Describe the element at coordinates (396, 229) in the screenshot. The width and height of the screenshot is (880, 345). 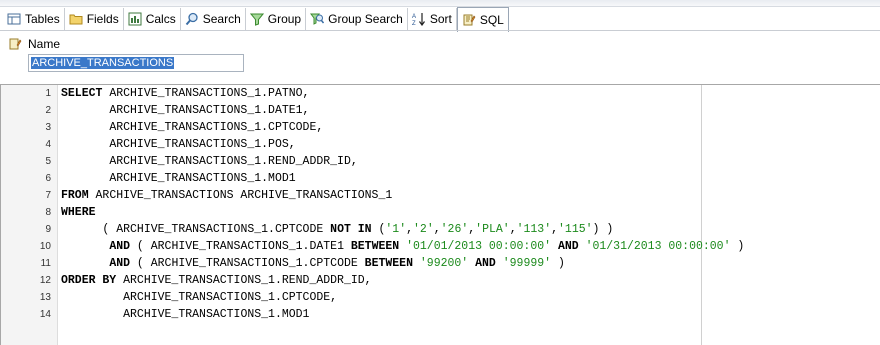
I see `sql-string-literal: '1'` at that location.